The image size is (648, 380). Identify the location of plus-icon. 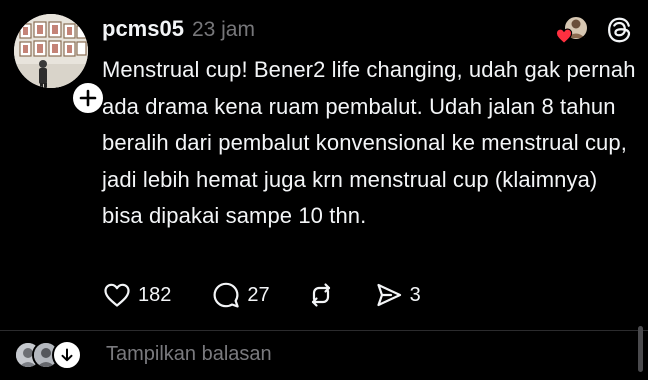
(88, 98).